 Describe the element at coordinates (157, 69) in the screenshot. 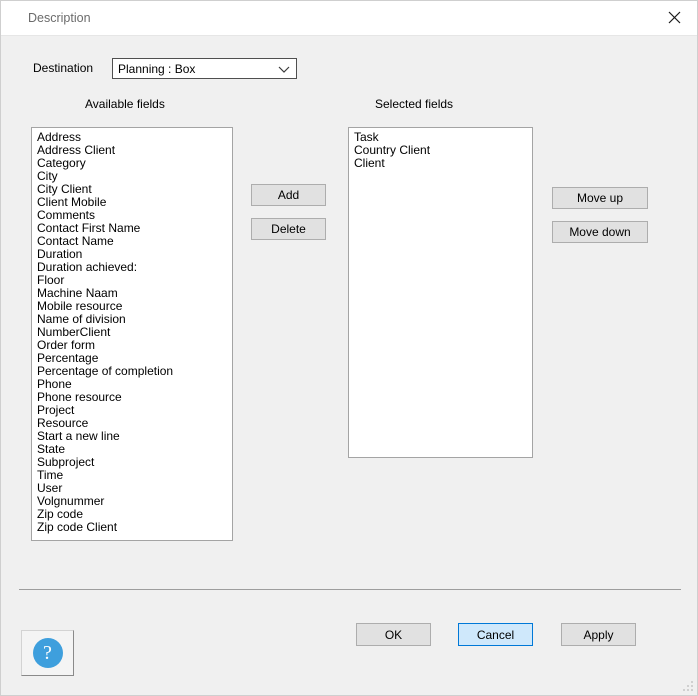

I see `destination-select-value: Planning : Box` at that location.